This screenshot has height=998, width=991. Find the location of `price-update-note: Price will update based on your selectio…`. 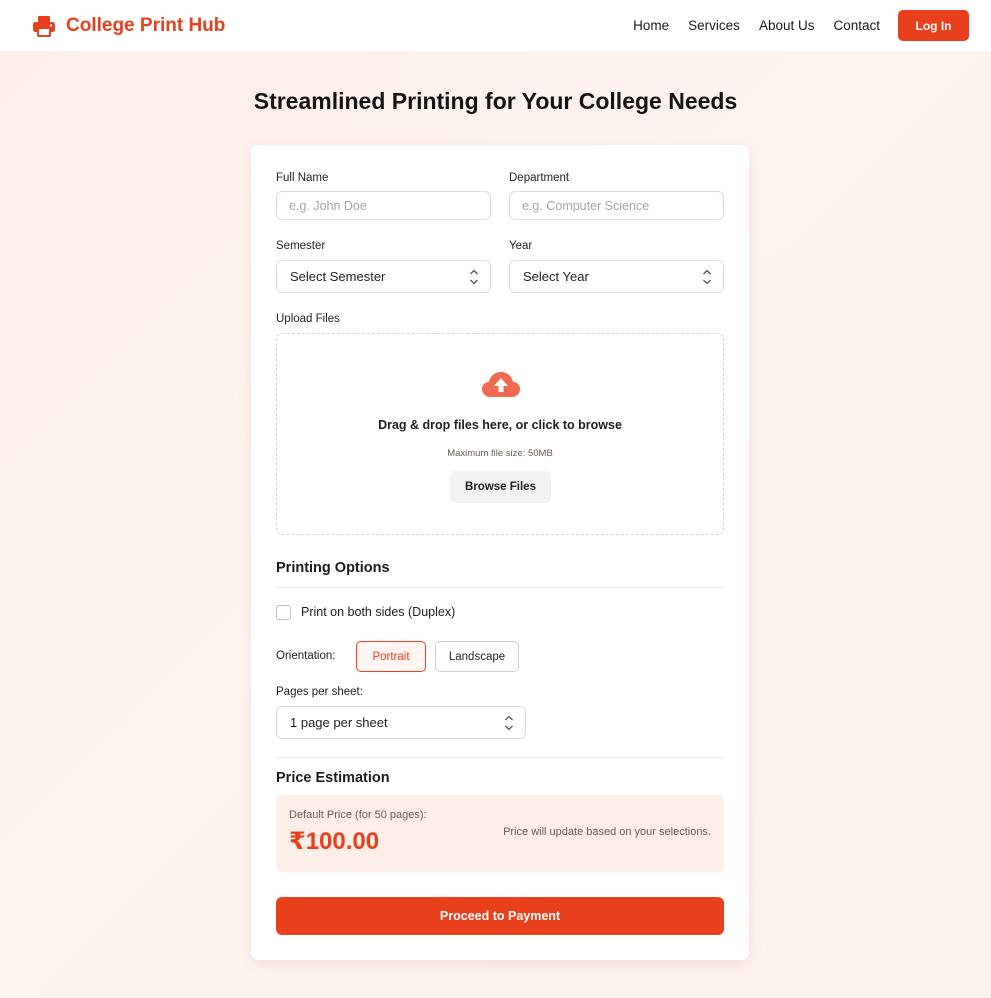

price-update-note: Price will update based on your selectio… is located at coordinates (607, 832).